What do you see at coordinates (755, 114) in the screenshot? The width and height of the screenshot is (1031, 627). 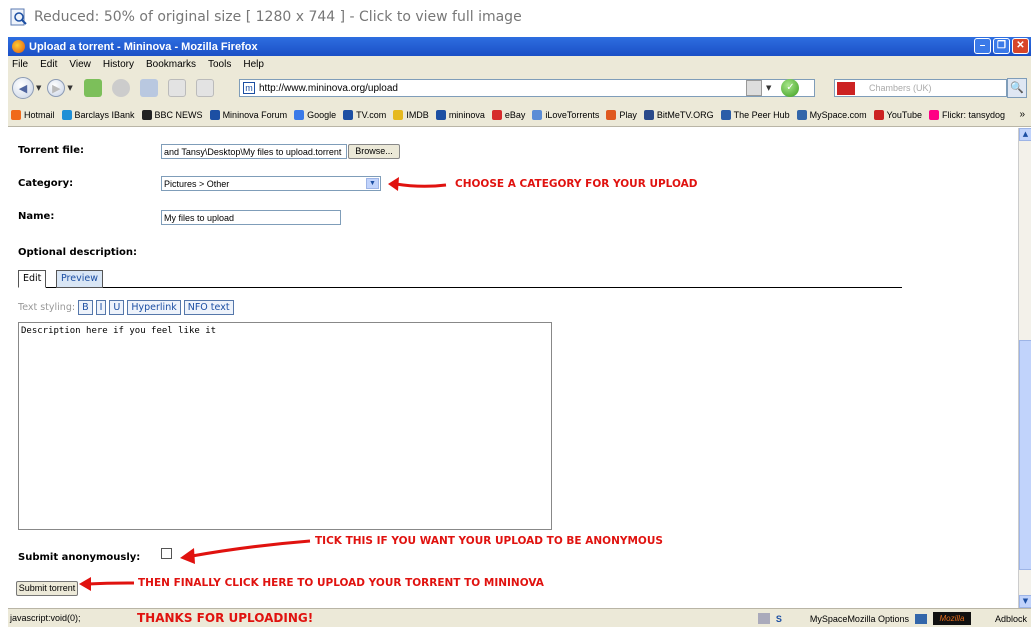 I see `bookmark-item: The Peer Hub` at bounding box center [755, 114].